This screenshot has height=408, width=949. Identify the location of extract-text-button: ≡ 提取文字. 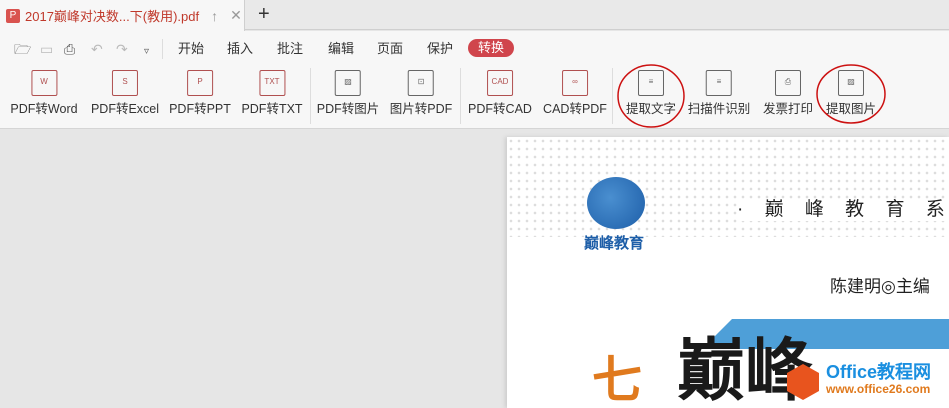
(651, 93).